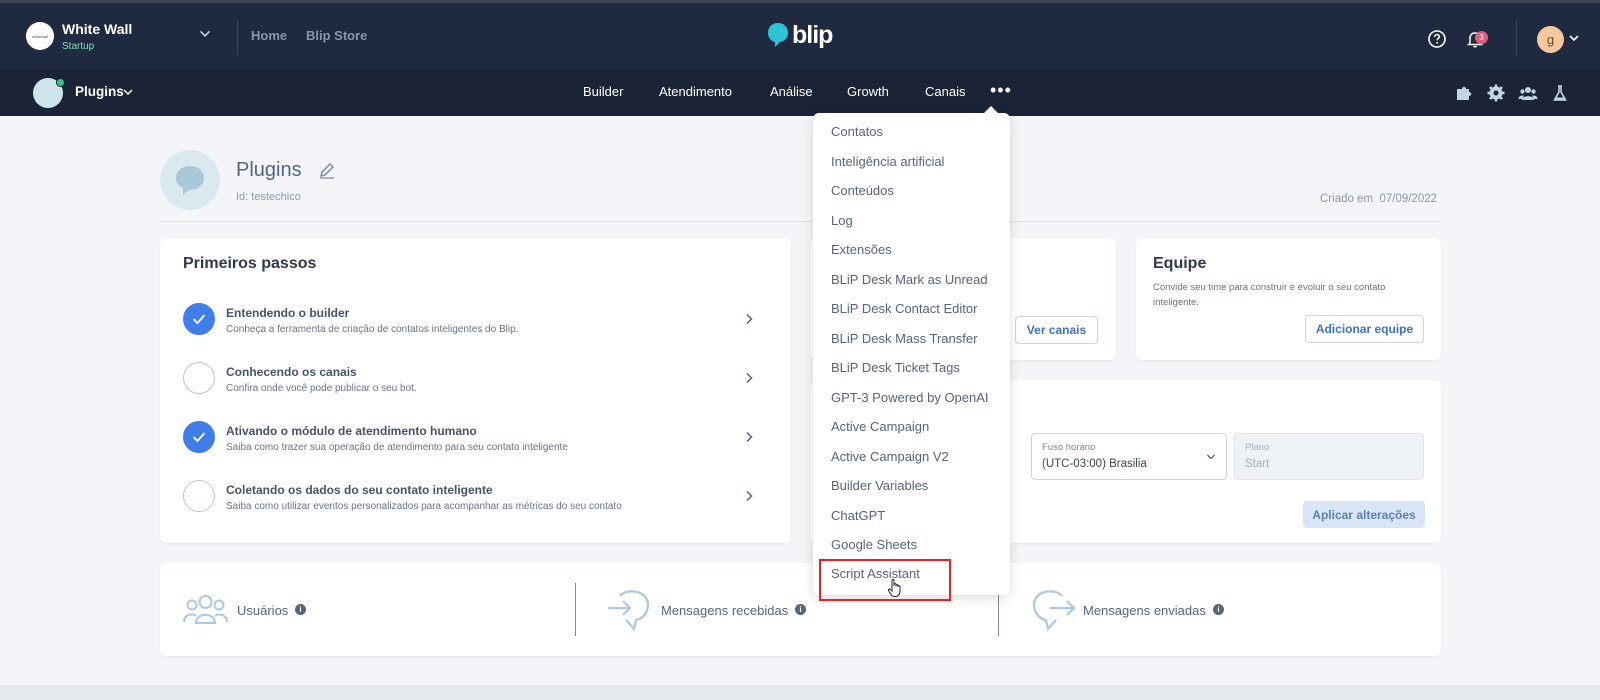 This screenshot has height=700, width=1600. Describe the element at coordinates (1408, 199) in the screenshot. I see `created-date: 07/09/2022` at that location.